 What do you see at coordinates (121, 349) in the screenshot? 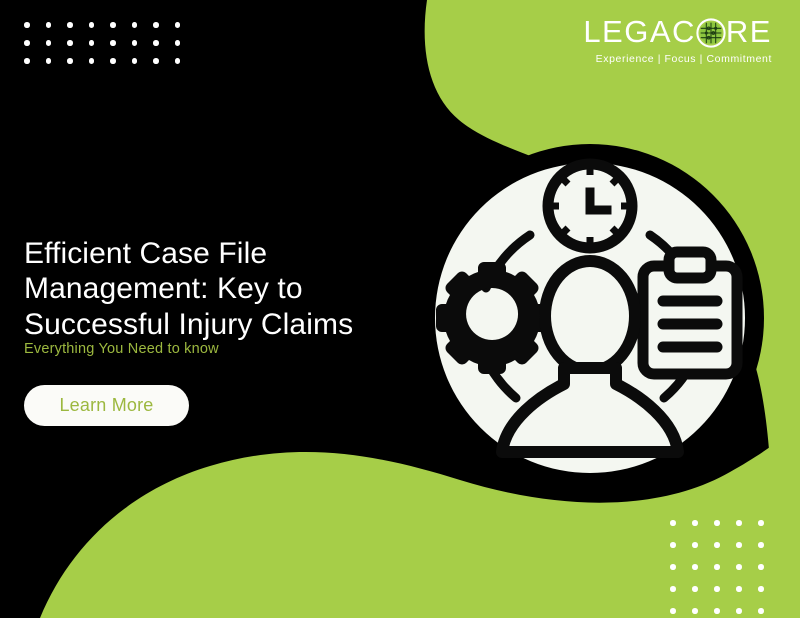
I see `page-subtitle: Everything You Need to know` at bounding box center [121, 349].